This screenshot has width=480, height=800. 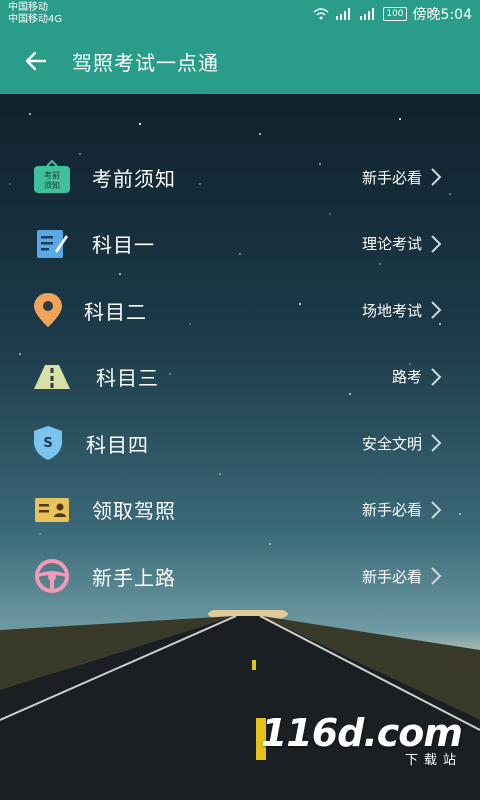 What do you see at coordinates (240, 310) in the screenshot?
I see `menu-item-subject-two: 科目二 场地考试` at bounding box center [240, 310].